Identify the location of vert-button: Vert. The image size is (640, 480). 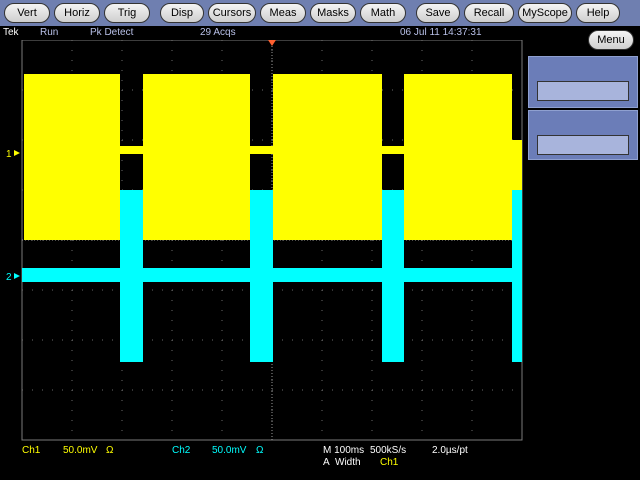
(27, 13).